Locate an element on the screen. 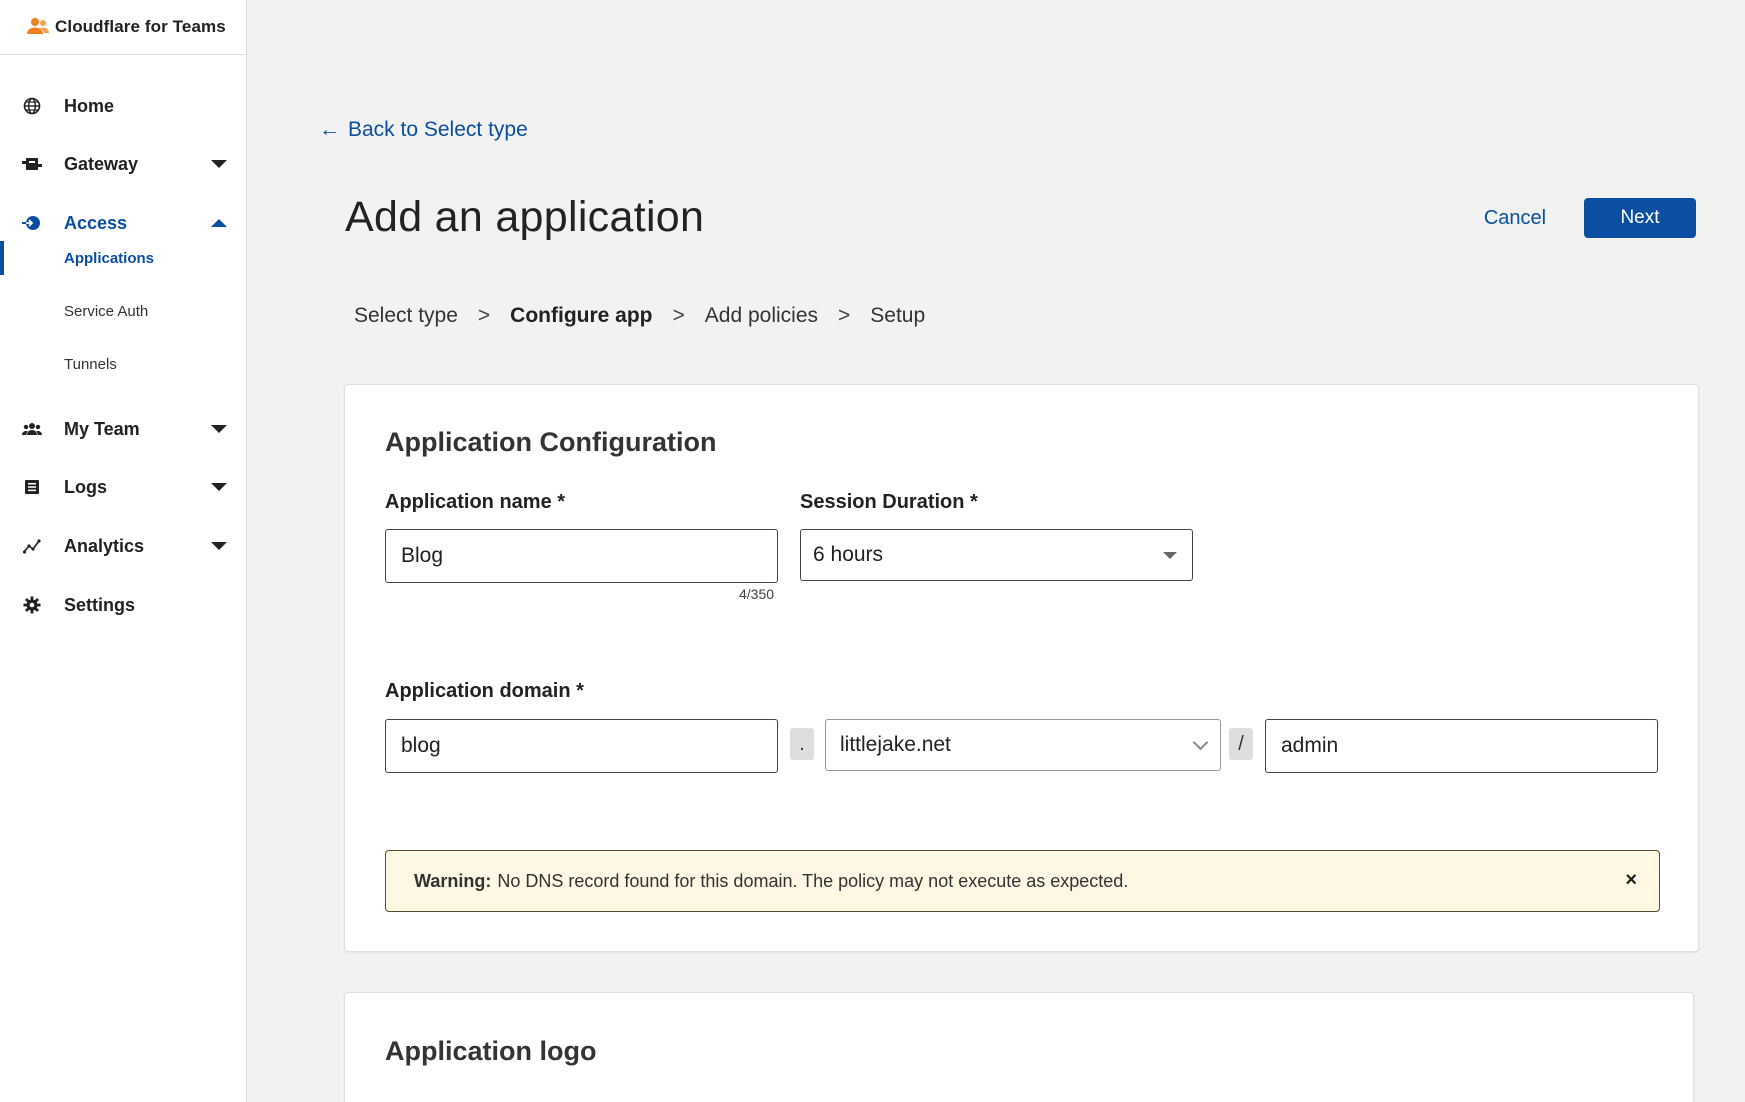 The height and width of the screenshot is (1102, 1745). sidebar-subitem-service-auth: Service Auth is located at coordinates (123, 311).